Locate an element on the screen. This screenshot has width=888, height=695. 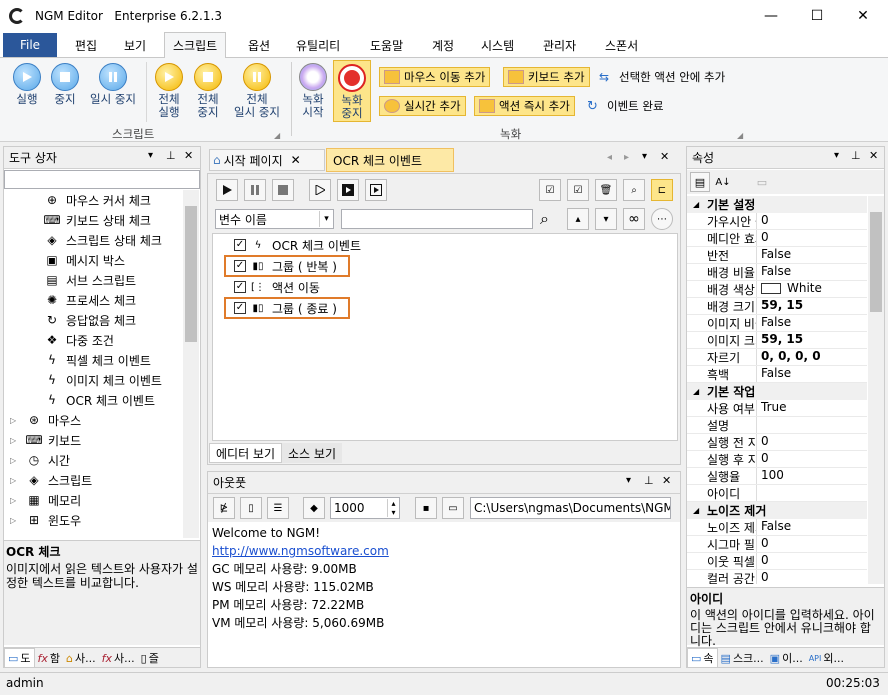
toolbox-group: ▷ ▦ 메모리 is located at coordinates (95, 500).